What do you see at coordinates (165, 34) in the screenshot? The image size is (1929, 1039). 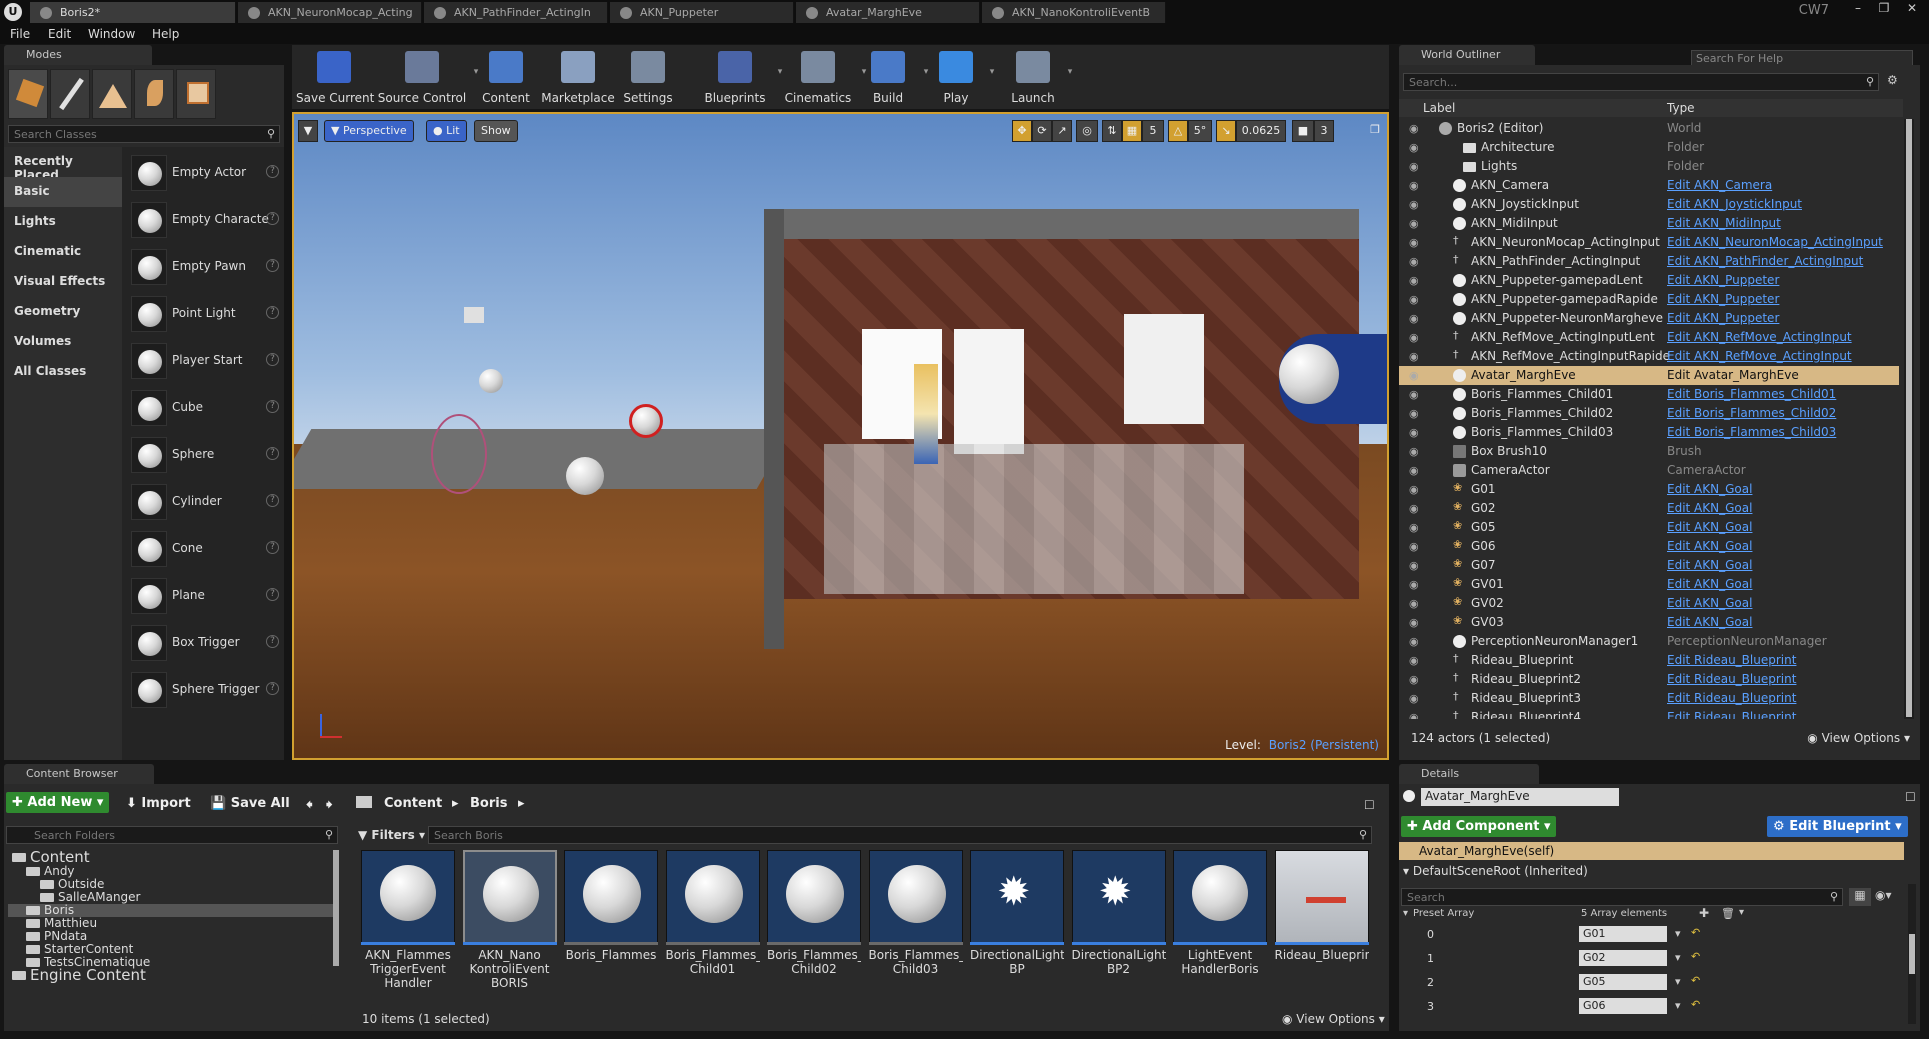 I see `menu-help: Help` at bounding box center [165, 34].